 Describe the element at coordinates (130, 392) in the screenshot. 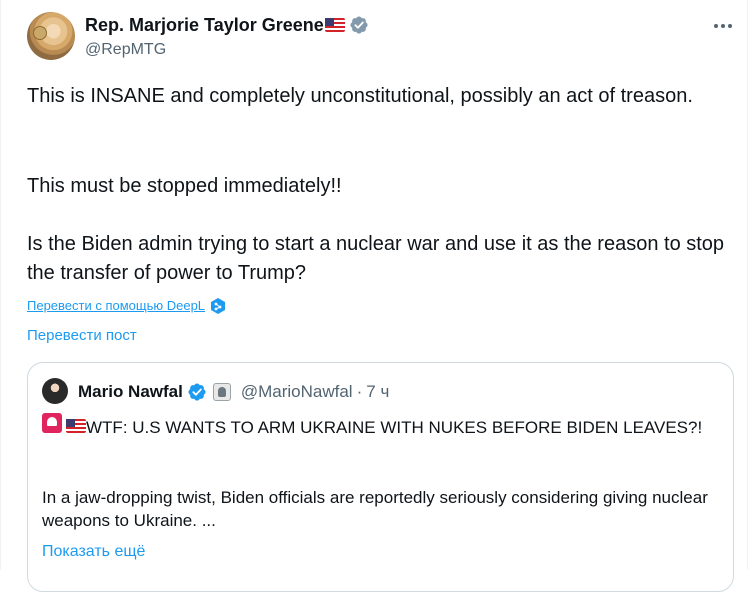

I see `quoted-author-name: Mario Nawfal` at that location.